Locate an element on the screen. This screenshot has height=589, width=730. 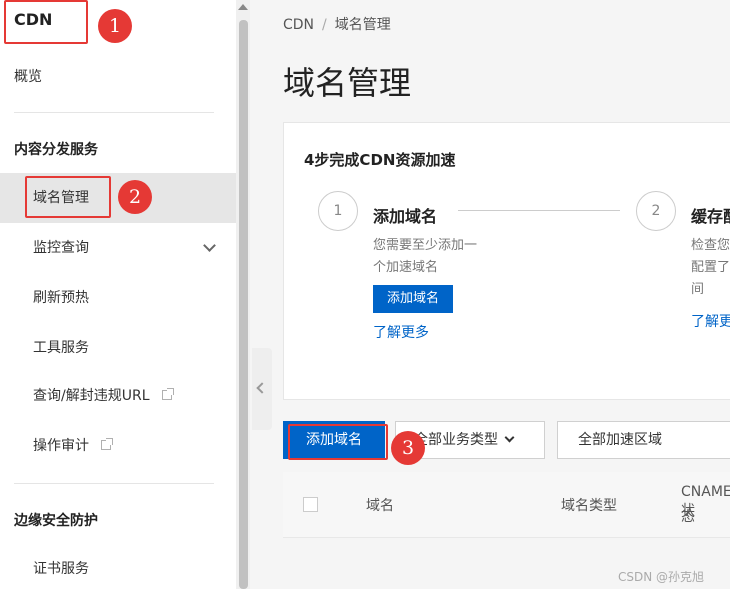
watermark: CSDN @孙克旭 is located at coordinates (661, 577).